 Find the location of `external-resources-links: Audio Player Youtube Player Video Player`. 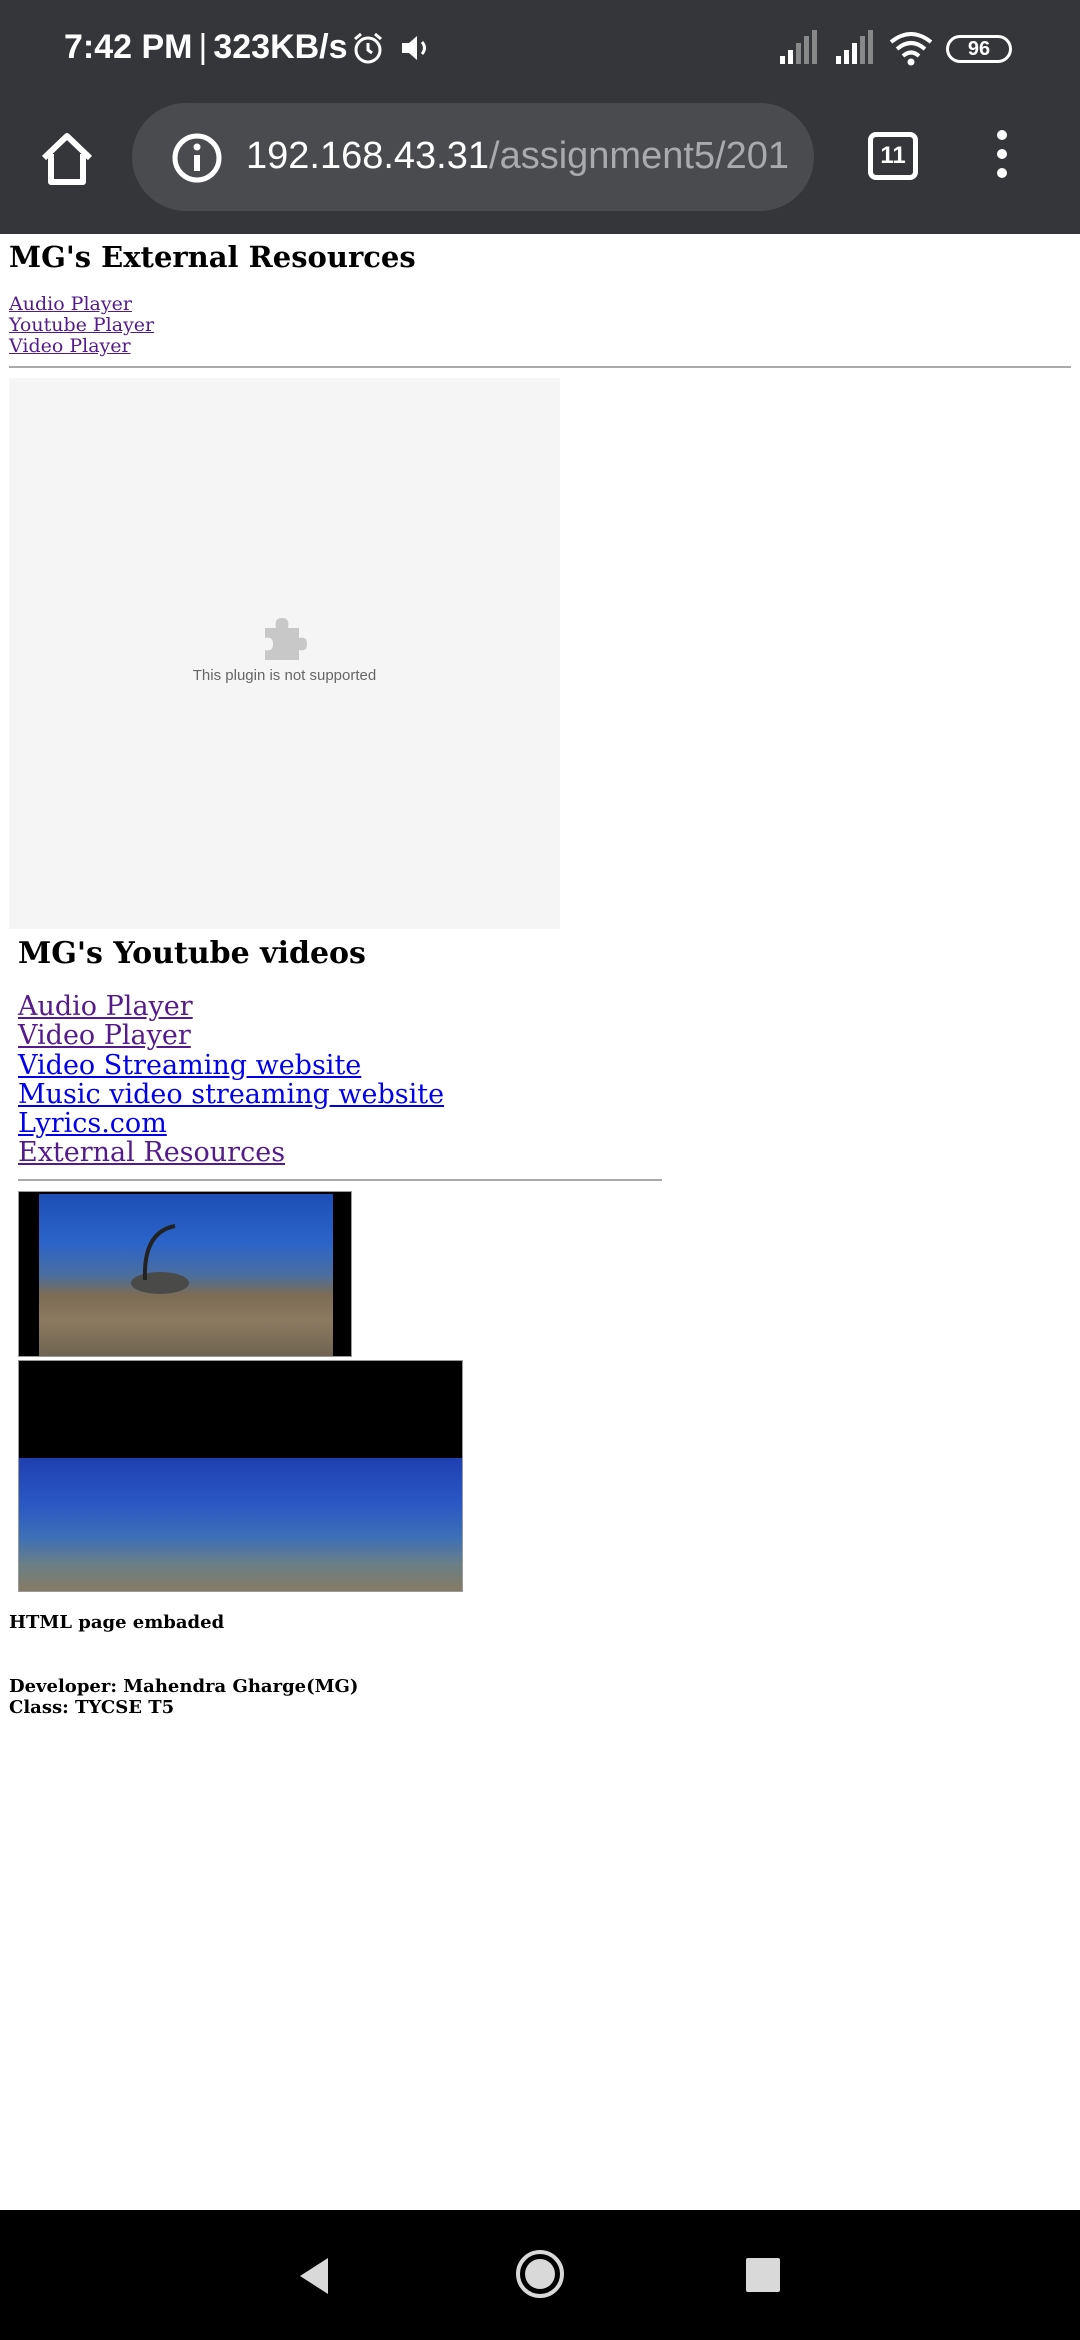

external-resources-links: Audio Player Youtube Player Video Player is located at coordinates (81, 325).